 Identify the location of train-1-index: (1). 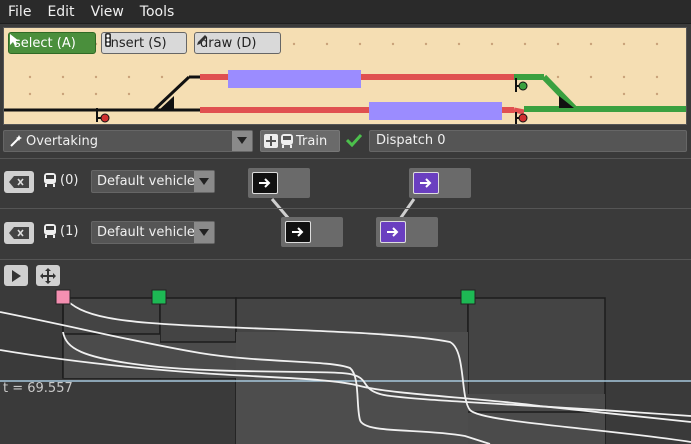
(69, 231).